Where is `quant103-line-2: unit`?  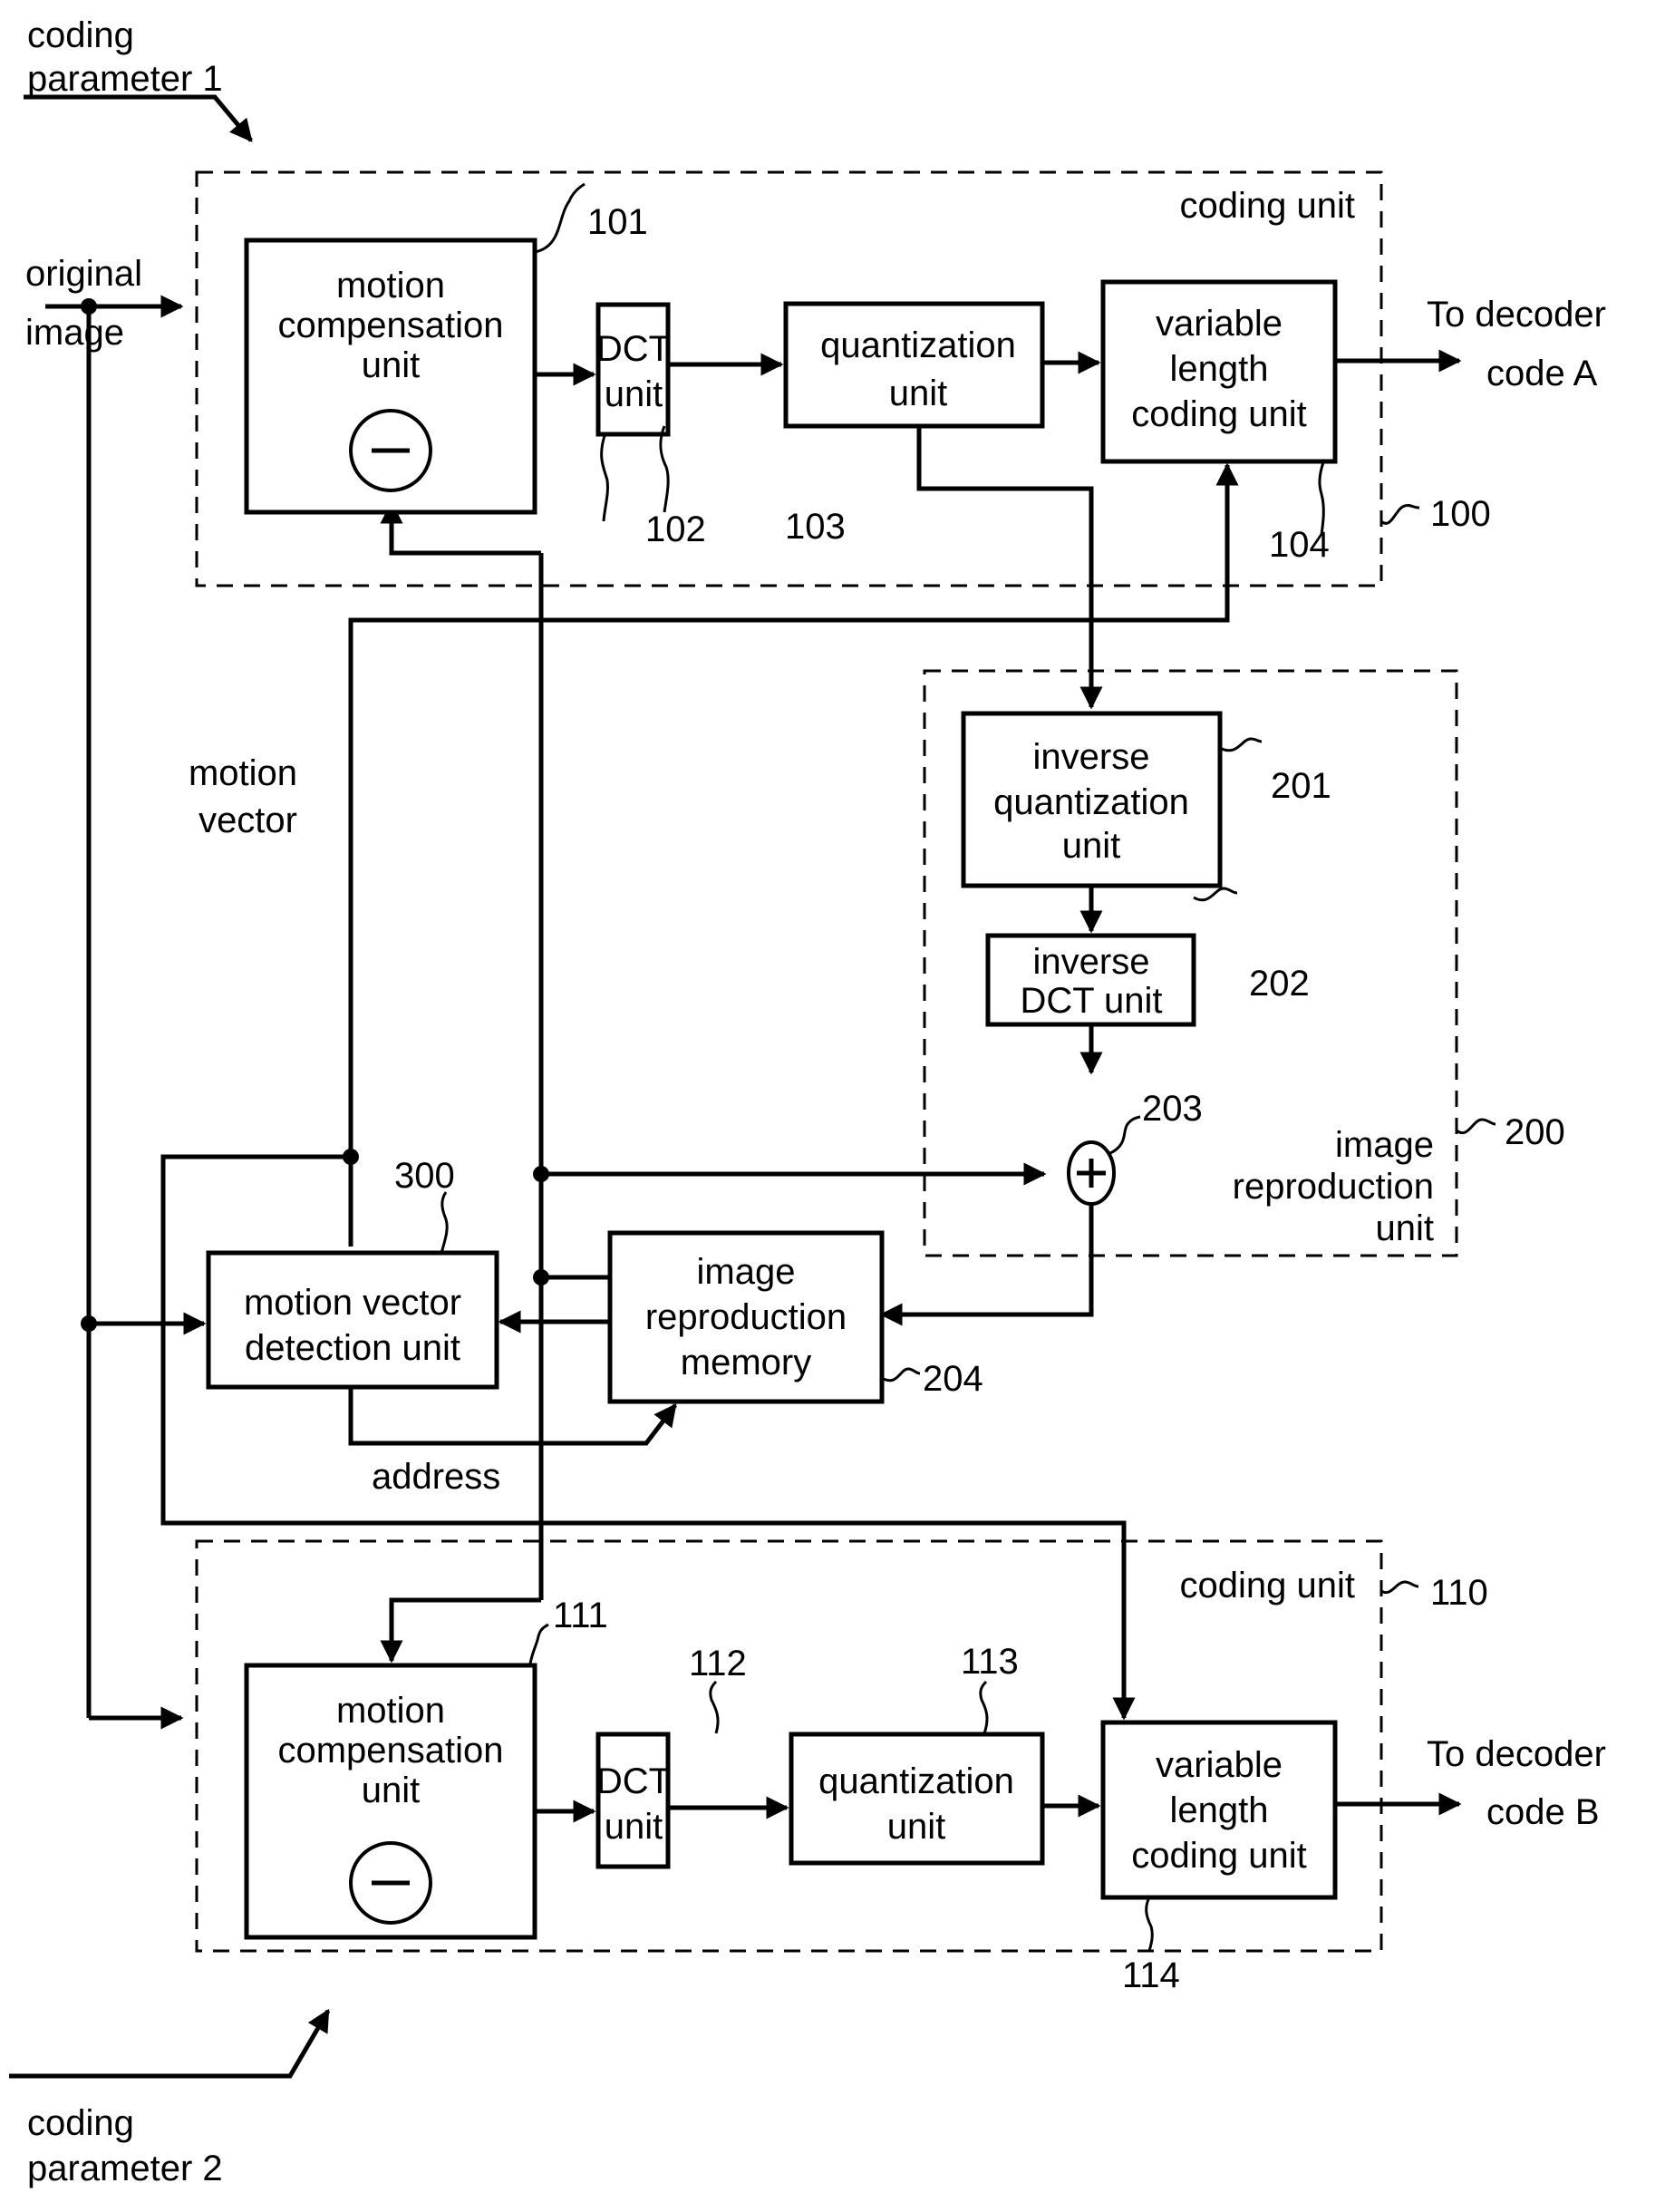
quant103-line-2: unit is located at coordinates (918, 393).